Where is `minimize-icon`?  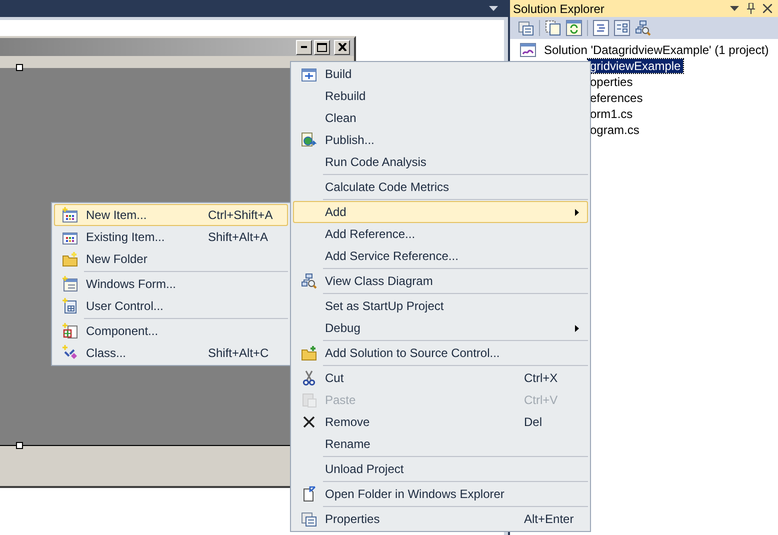
minimize-icon is located at coordinates (304, 47).